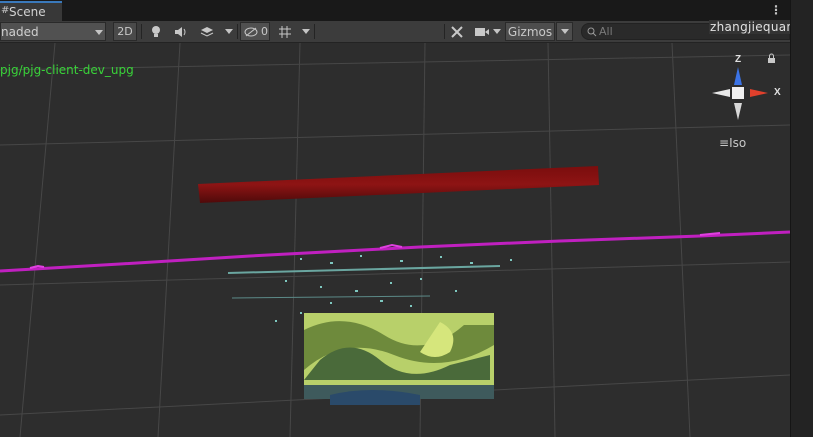 The height and width of the screenshot is (437, 813). I want to click on camera-icon, so click(482, 31).